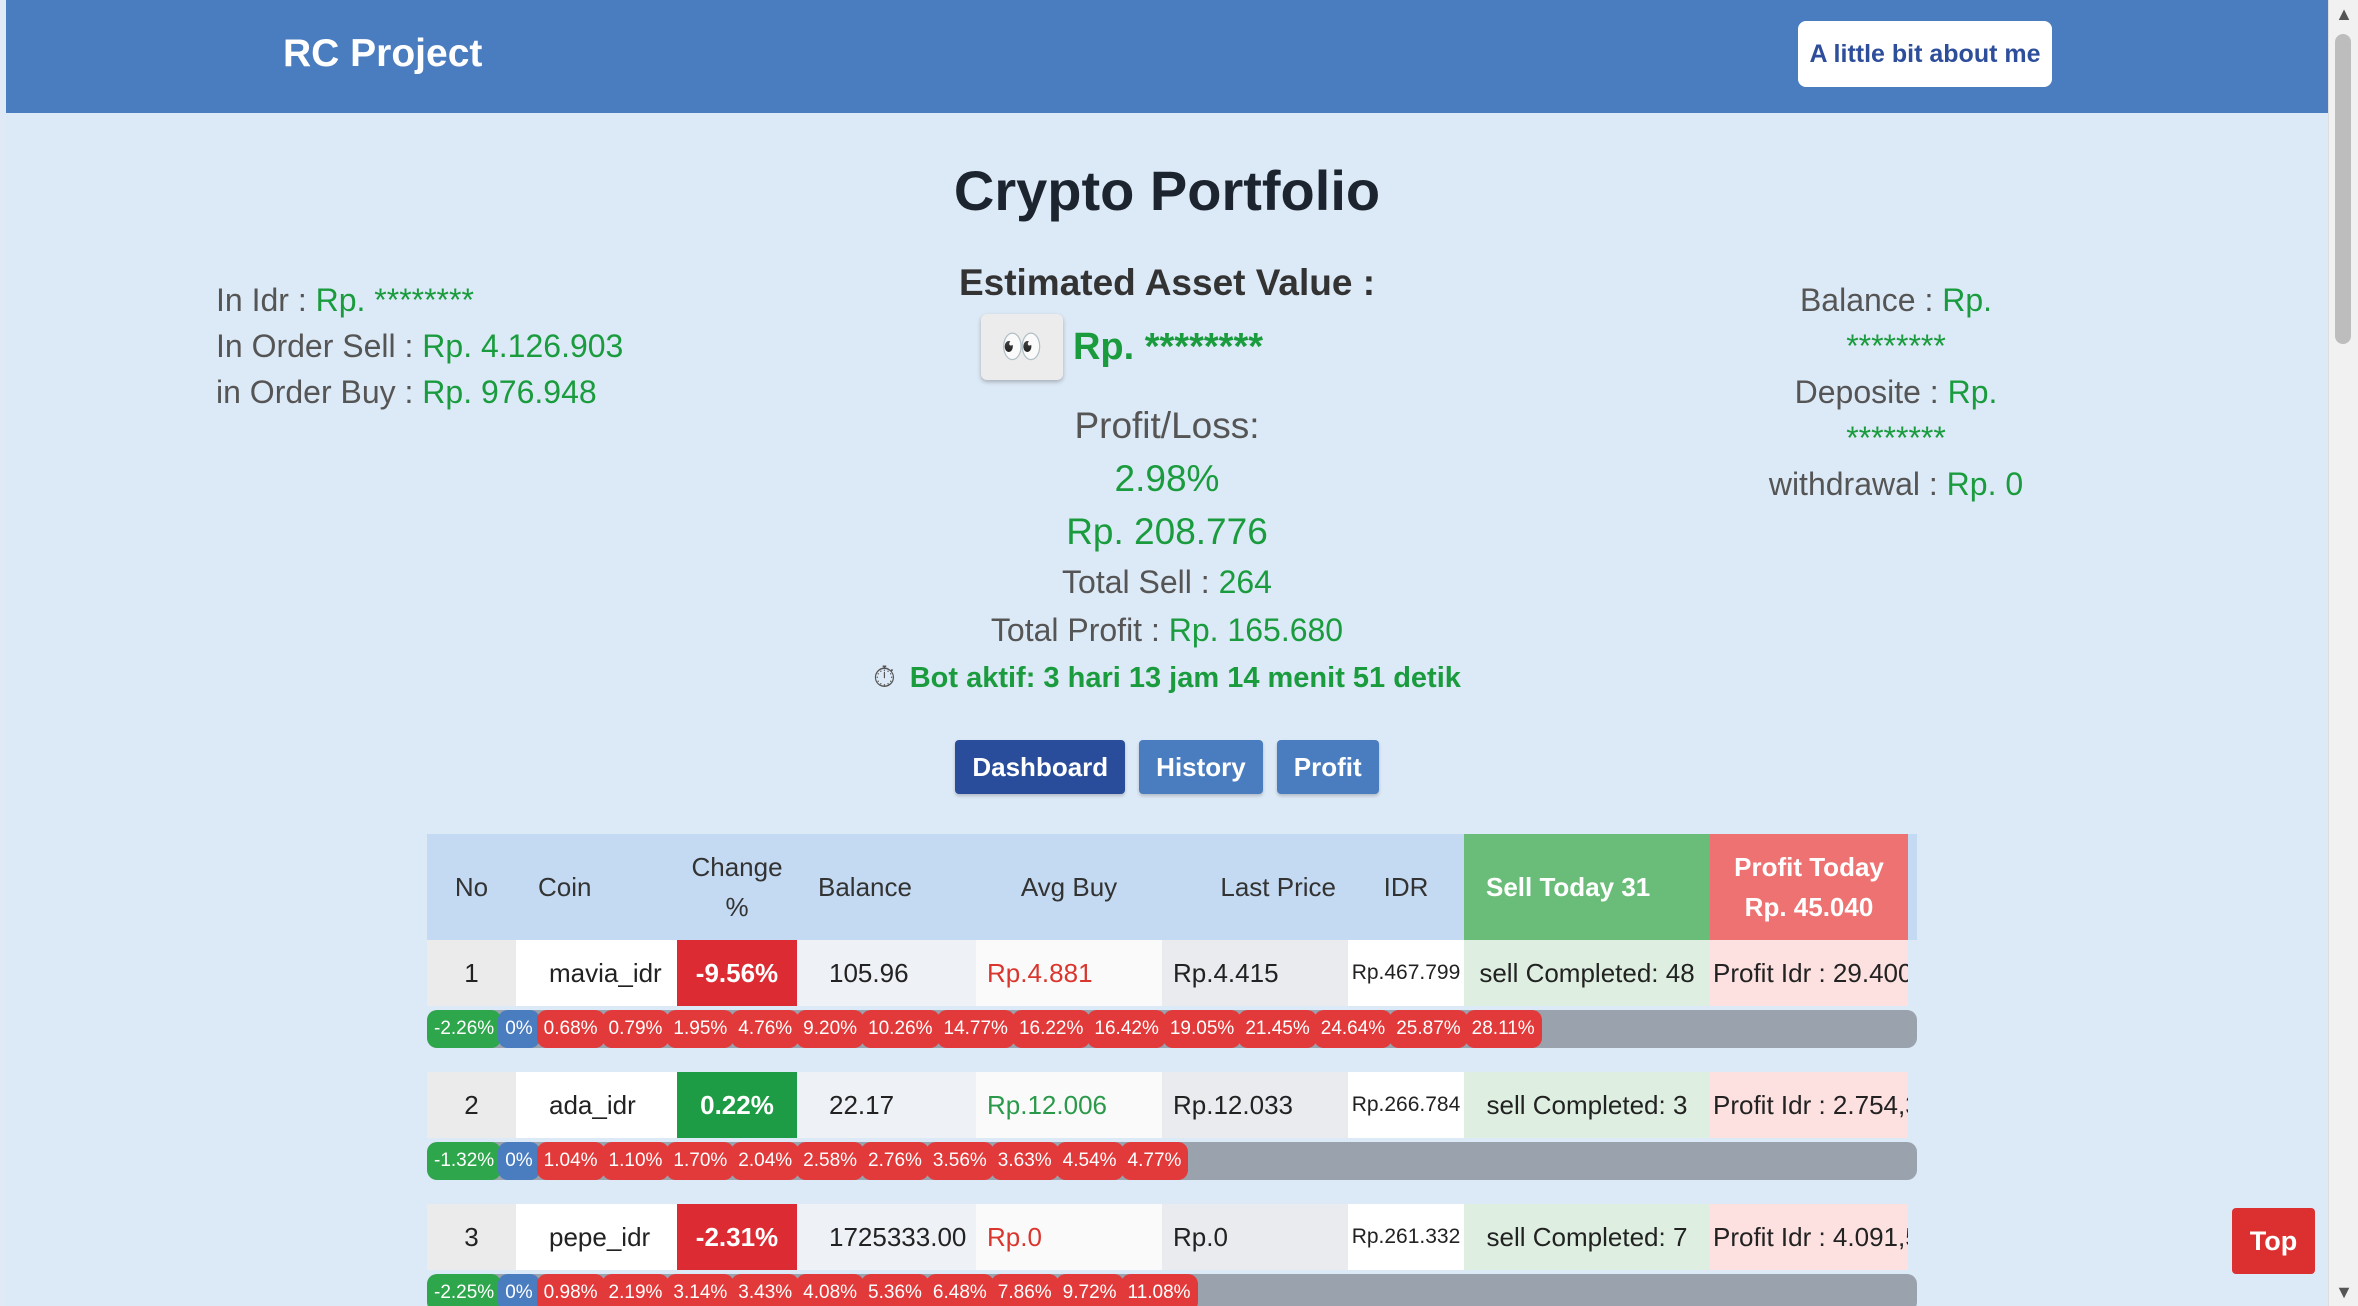 This screenshot has height=1306, width=2358. What do you see at coordinates (1167, 190) in the screenshot?
I see `page-title: Crypto Portfolio` at bounding box center [1167, 190].